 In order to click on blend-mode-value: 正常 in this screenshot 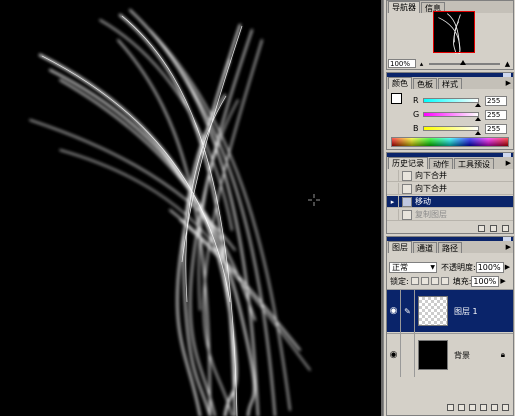, I will do `click(400, 267)`.